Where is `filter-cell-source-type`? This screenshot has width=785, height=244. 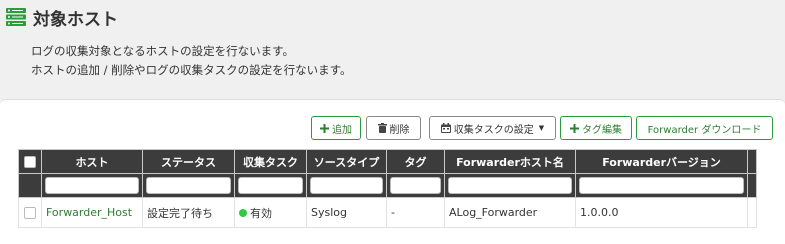
filter-cell-source-type is located at coordinates (346, 185).